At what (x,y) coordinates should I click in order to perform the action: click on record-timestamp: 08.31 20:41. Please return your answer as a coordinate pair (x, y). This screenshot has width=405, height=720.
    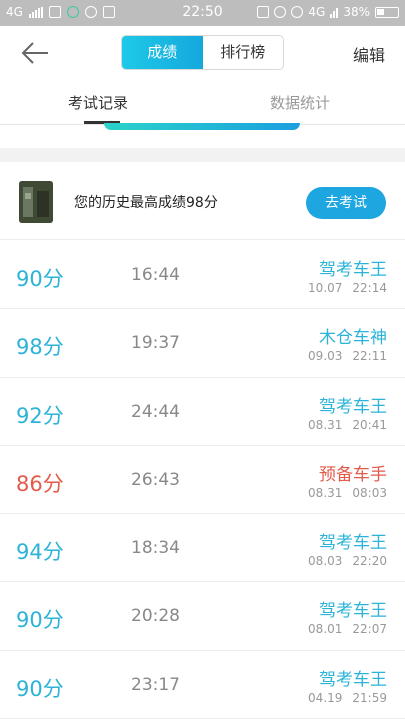
    Looking at the image, I should click on (347, 425).